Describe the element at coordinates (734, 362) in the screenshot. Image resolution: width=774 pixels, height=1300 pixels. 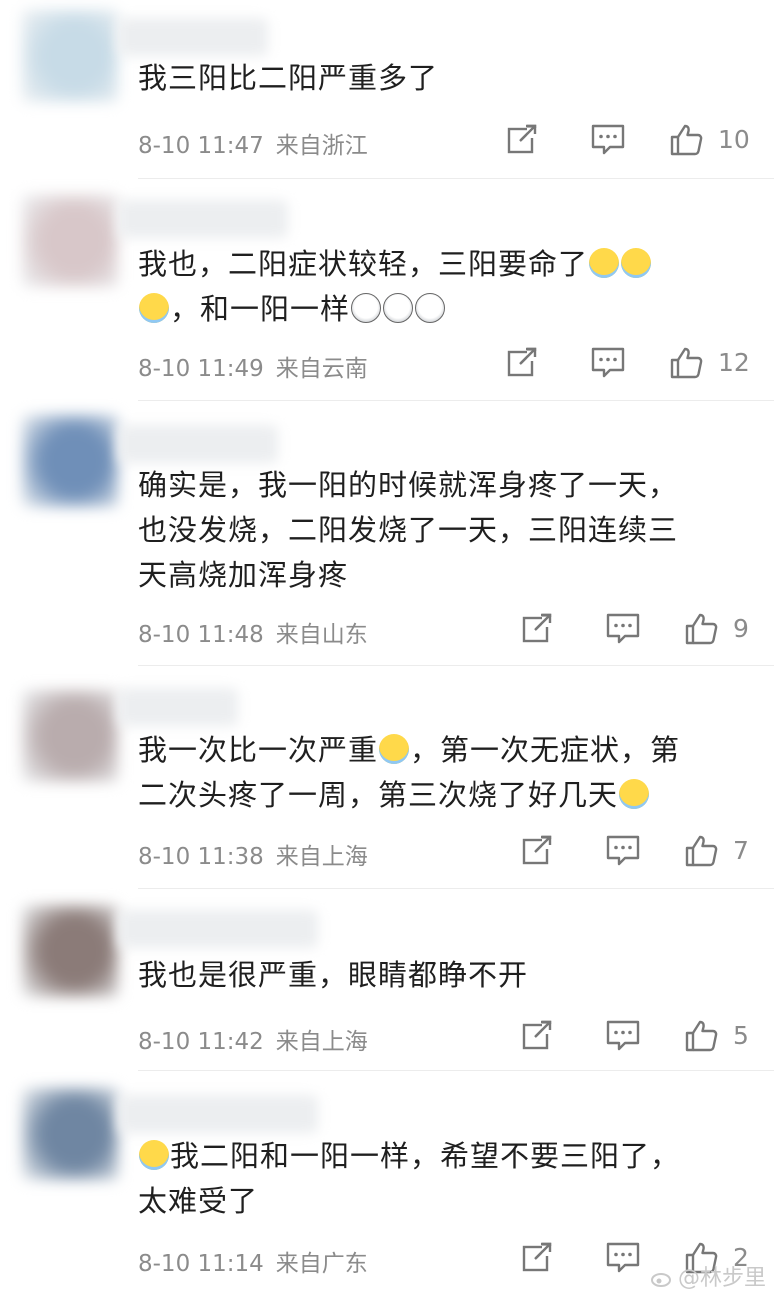
I see `like-count: 12` at that location.